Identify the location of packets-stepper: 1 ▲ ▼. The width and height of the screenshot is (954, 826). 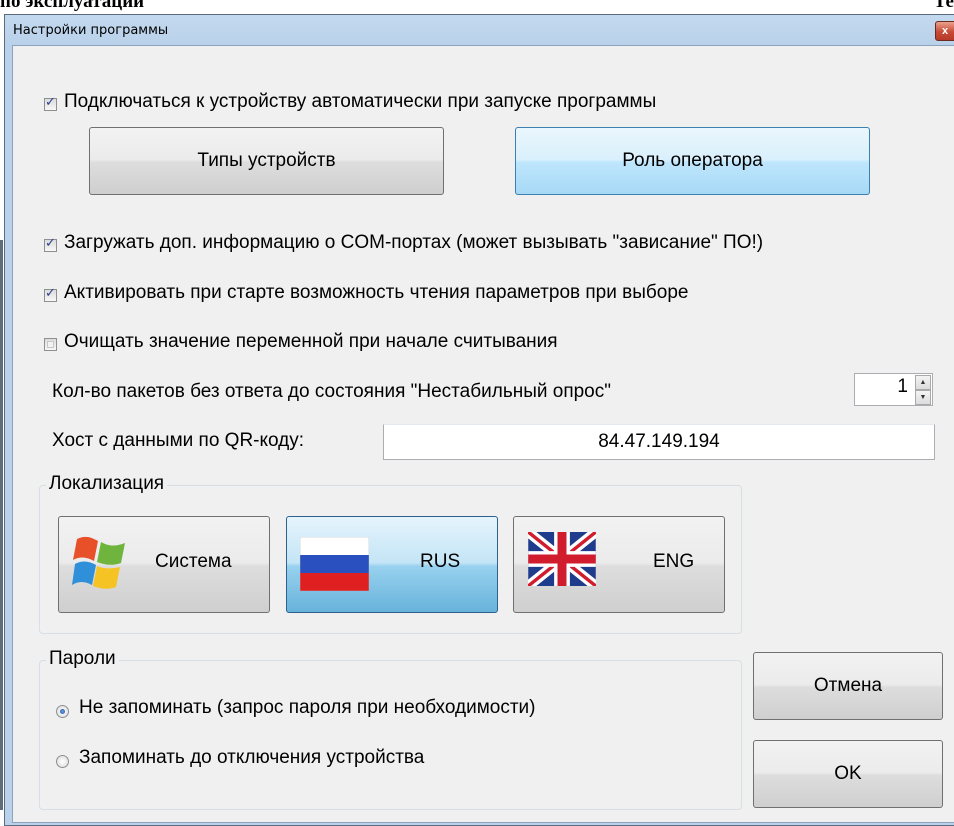
(893, 389).